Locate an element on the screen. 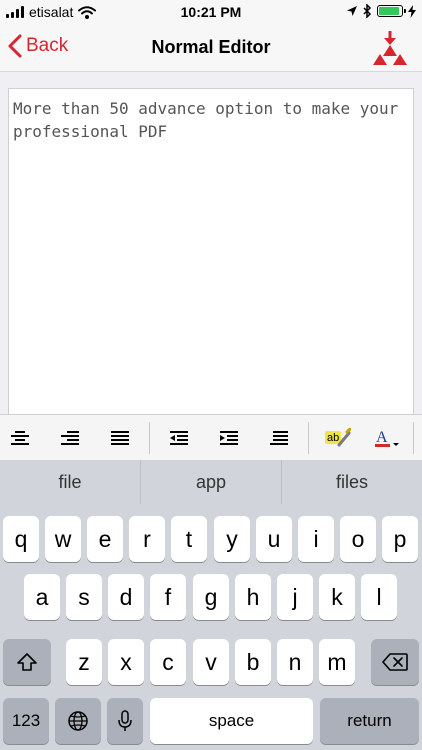 This screenshot has height=750, width=422. align-center-icon is located at coordinates (20, 437).